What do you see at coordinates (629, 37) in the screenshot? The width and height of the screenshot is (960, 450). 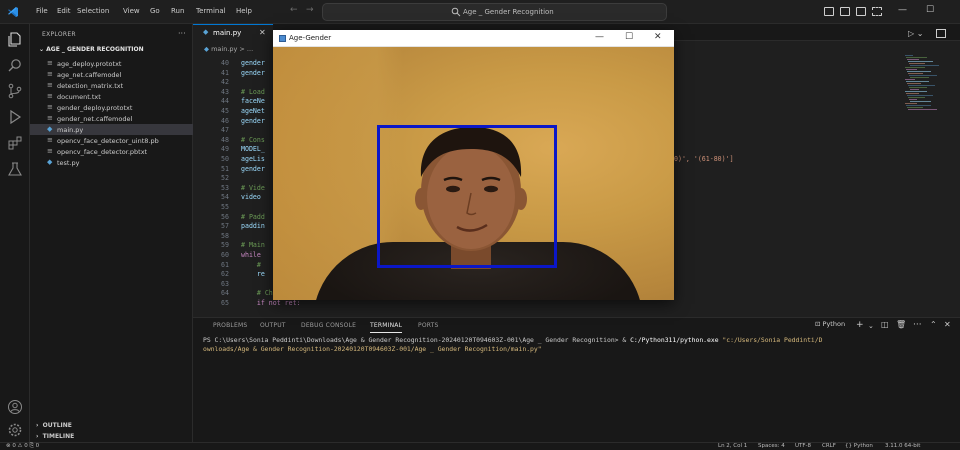 I see `maximize-icon: ☐` at bounding box center [629, 37].